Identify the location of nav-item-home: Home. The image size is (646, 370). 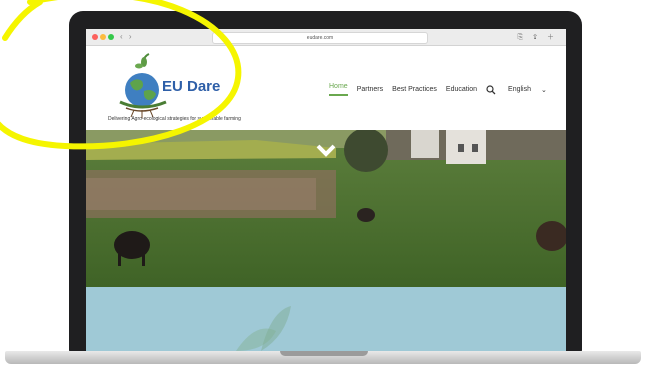
(338, 89).